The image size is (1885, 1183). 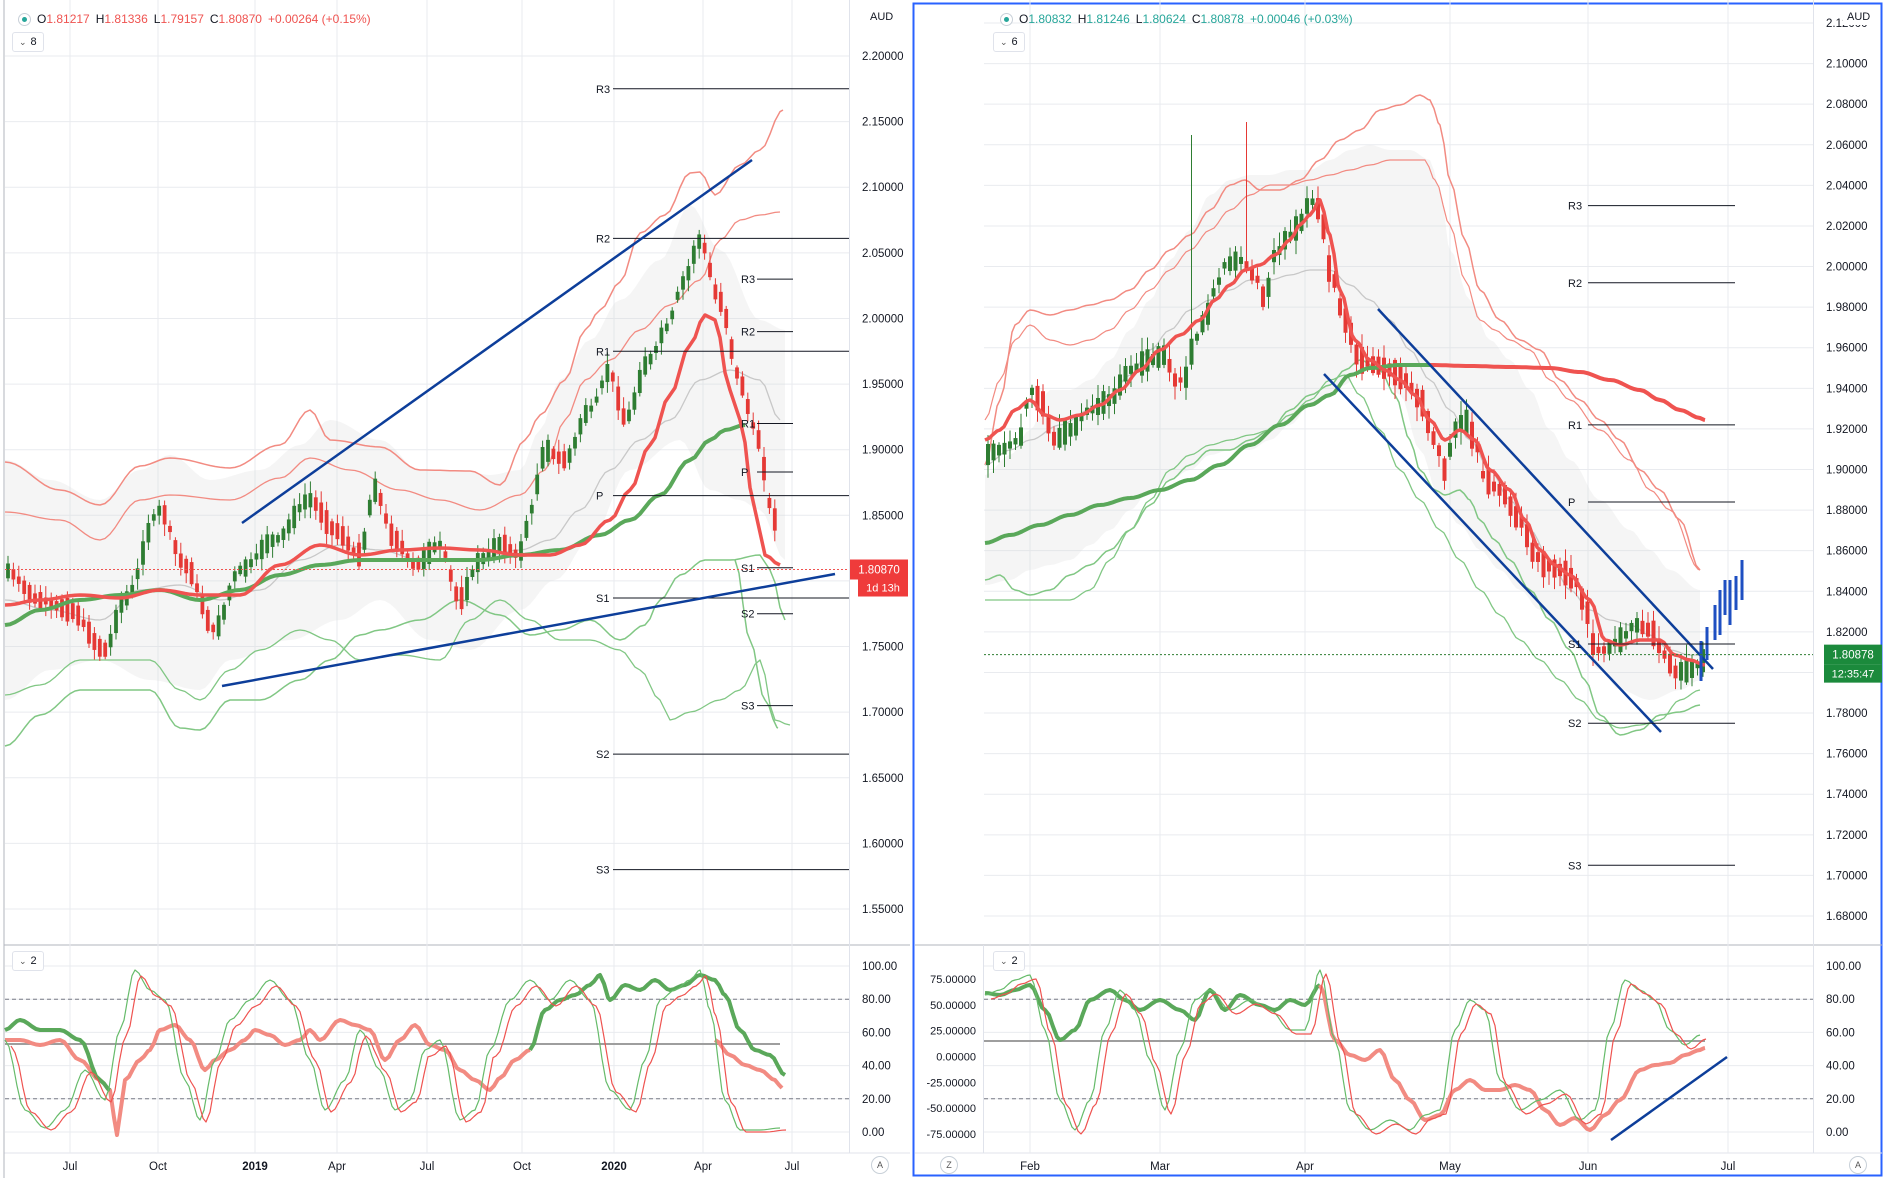 What do you see at coordinates (1847, 511) in the screenshot?
I see `right-price-tick: 1.88000` at bounding box center [1847, 511].